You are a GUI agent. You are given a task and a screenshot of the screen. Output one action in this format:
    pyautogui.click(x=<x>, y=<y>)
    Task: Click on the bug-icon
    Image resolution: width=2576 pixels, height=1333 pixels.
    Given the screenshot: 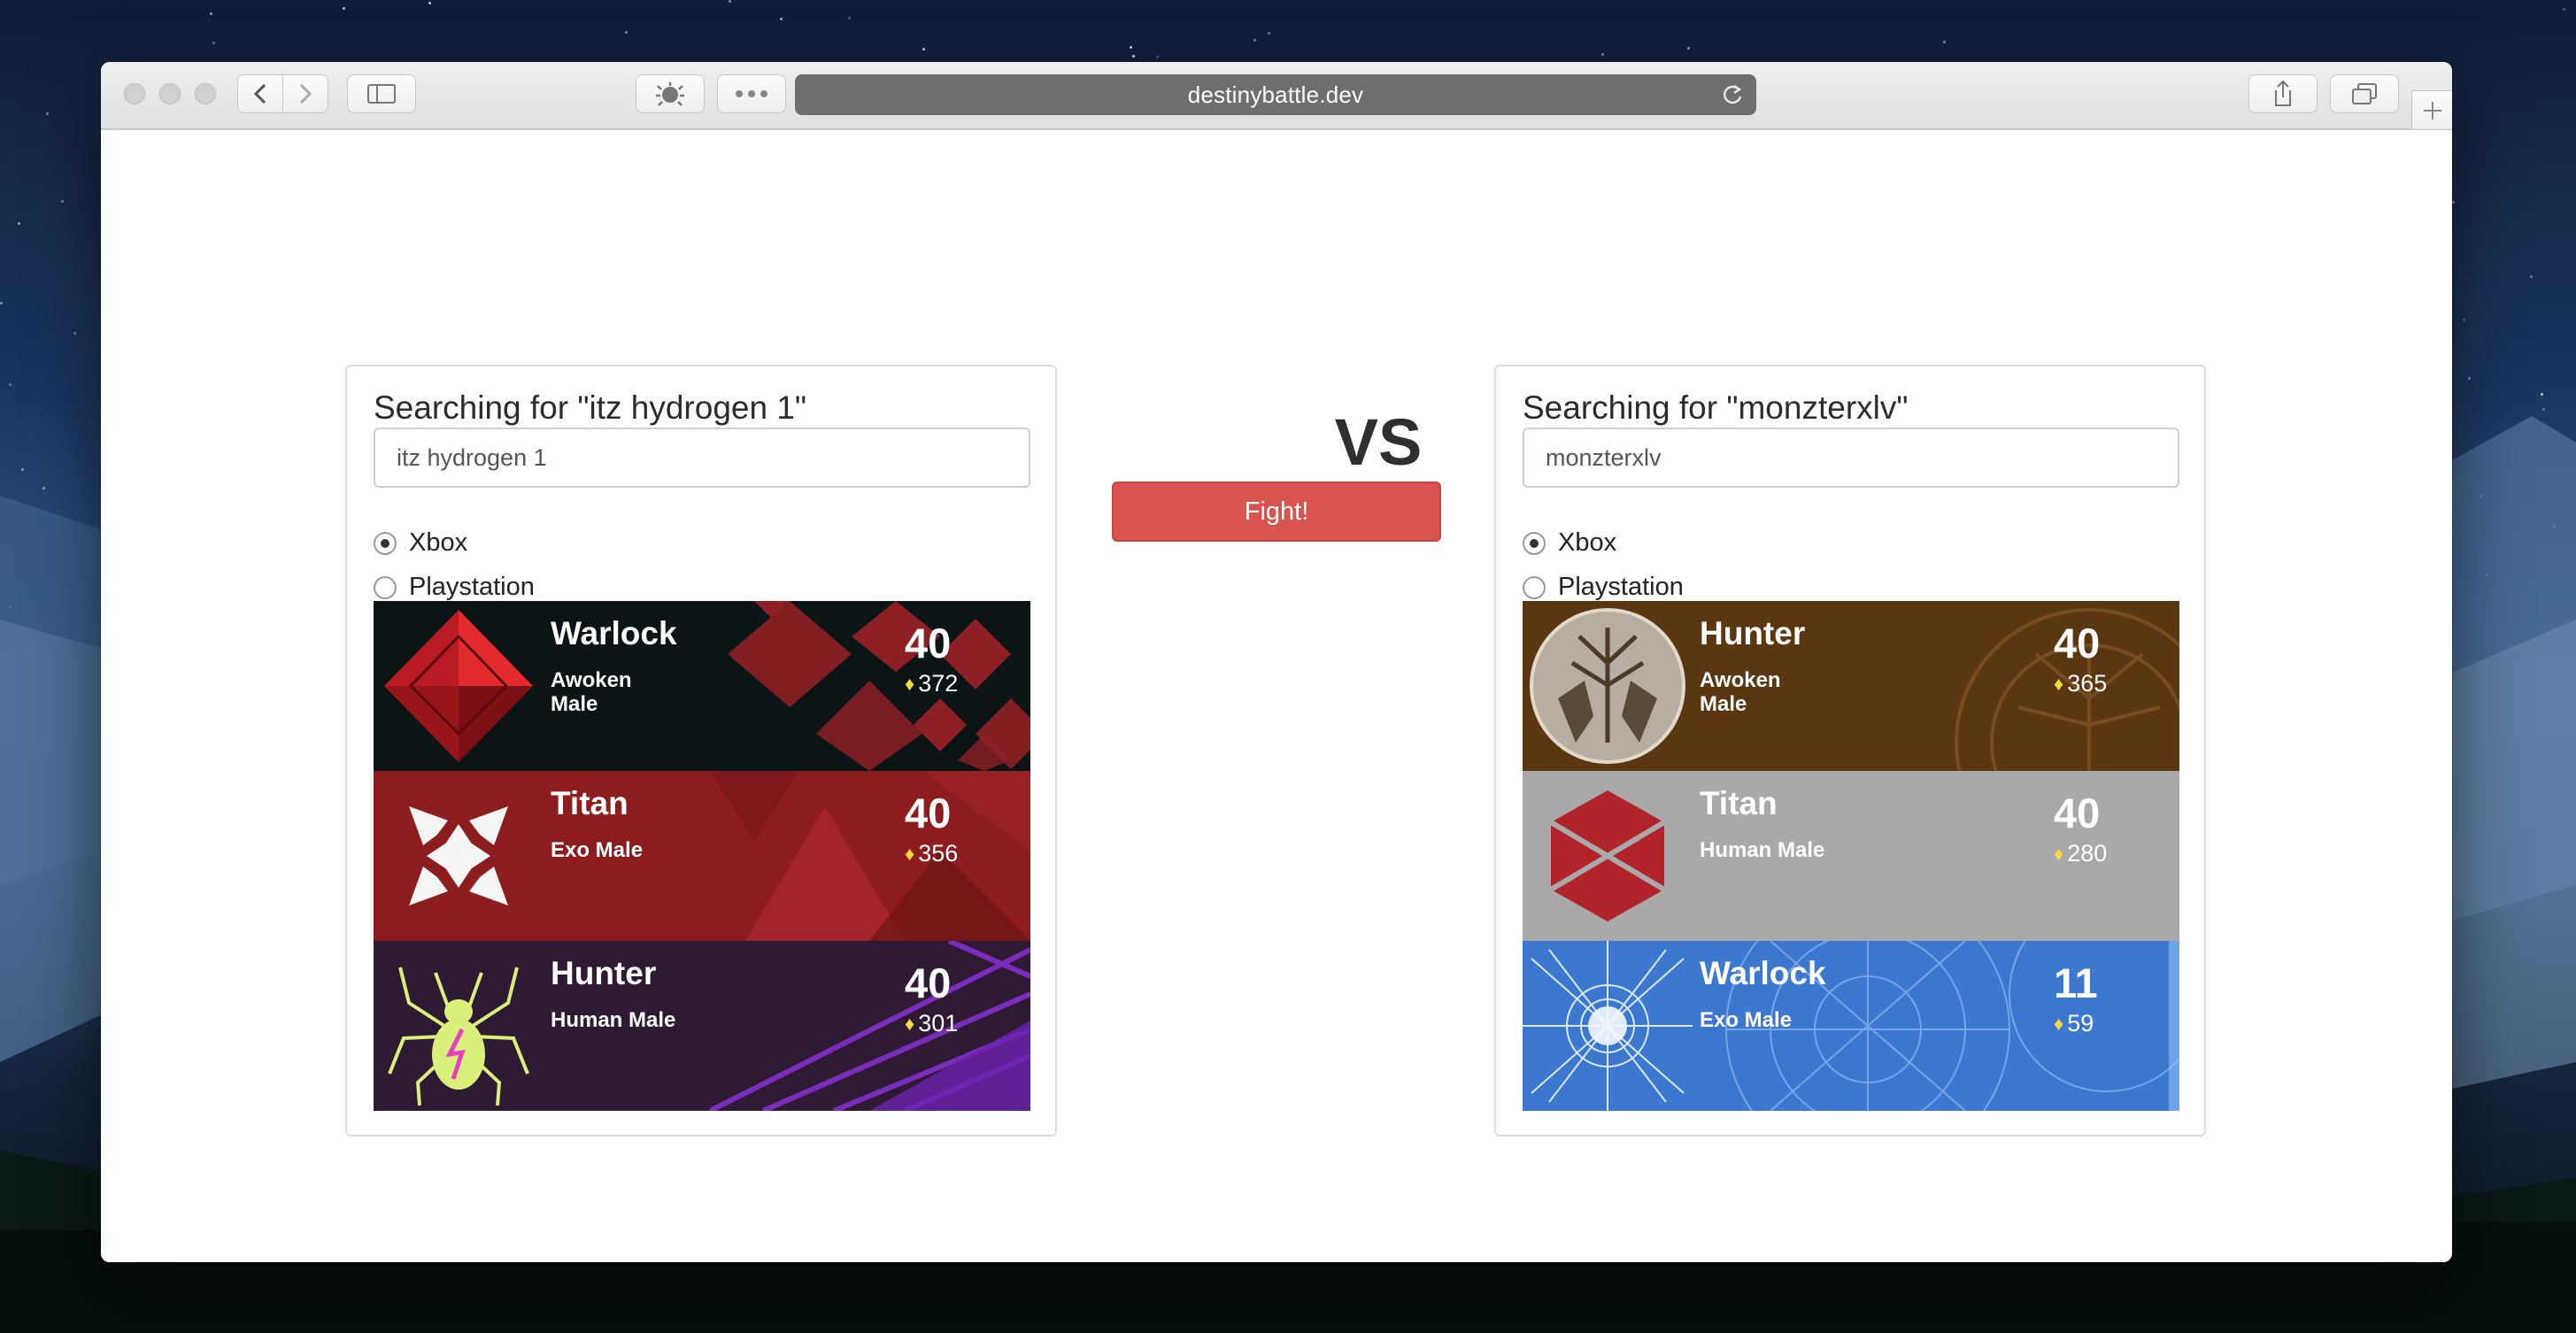 What is the action you would take?
    pyautogui.click(x=670, y=94)
    